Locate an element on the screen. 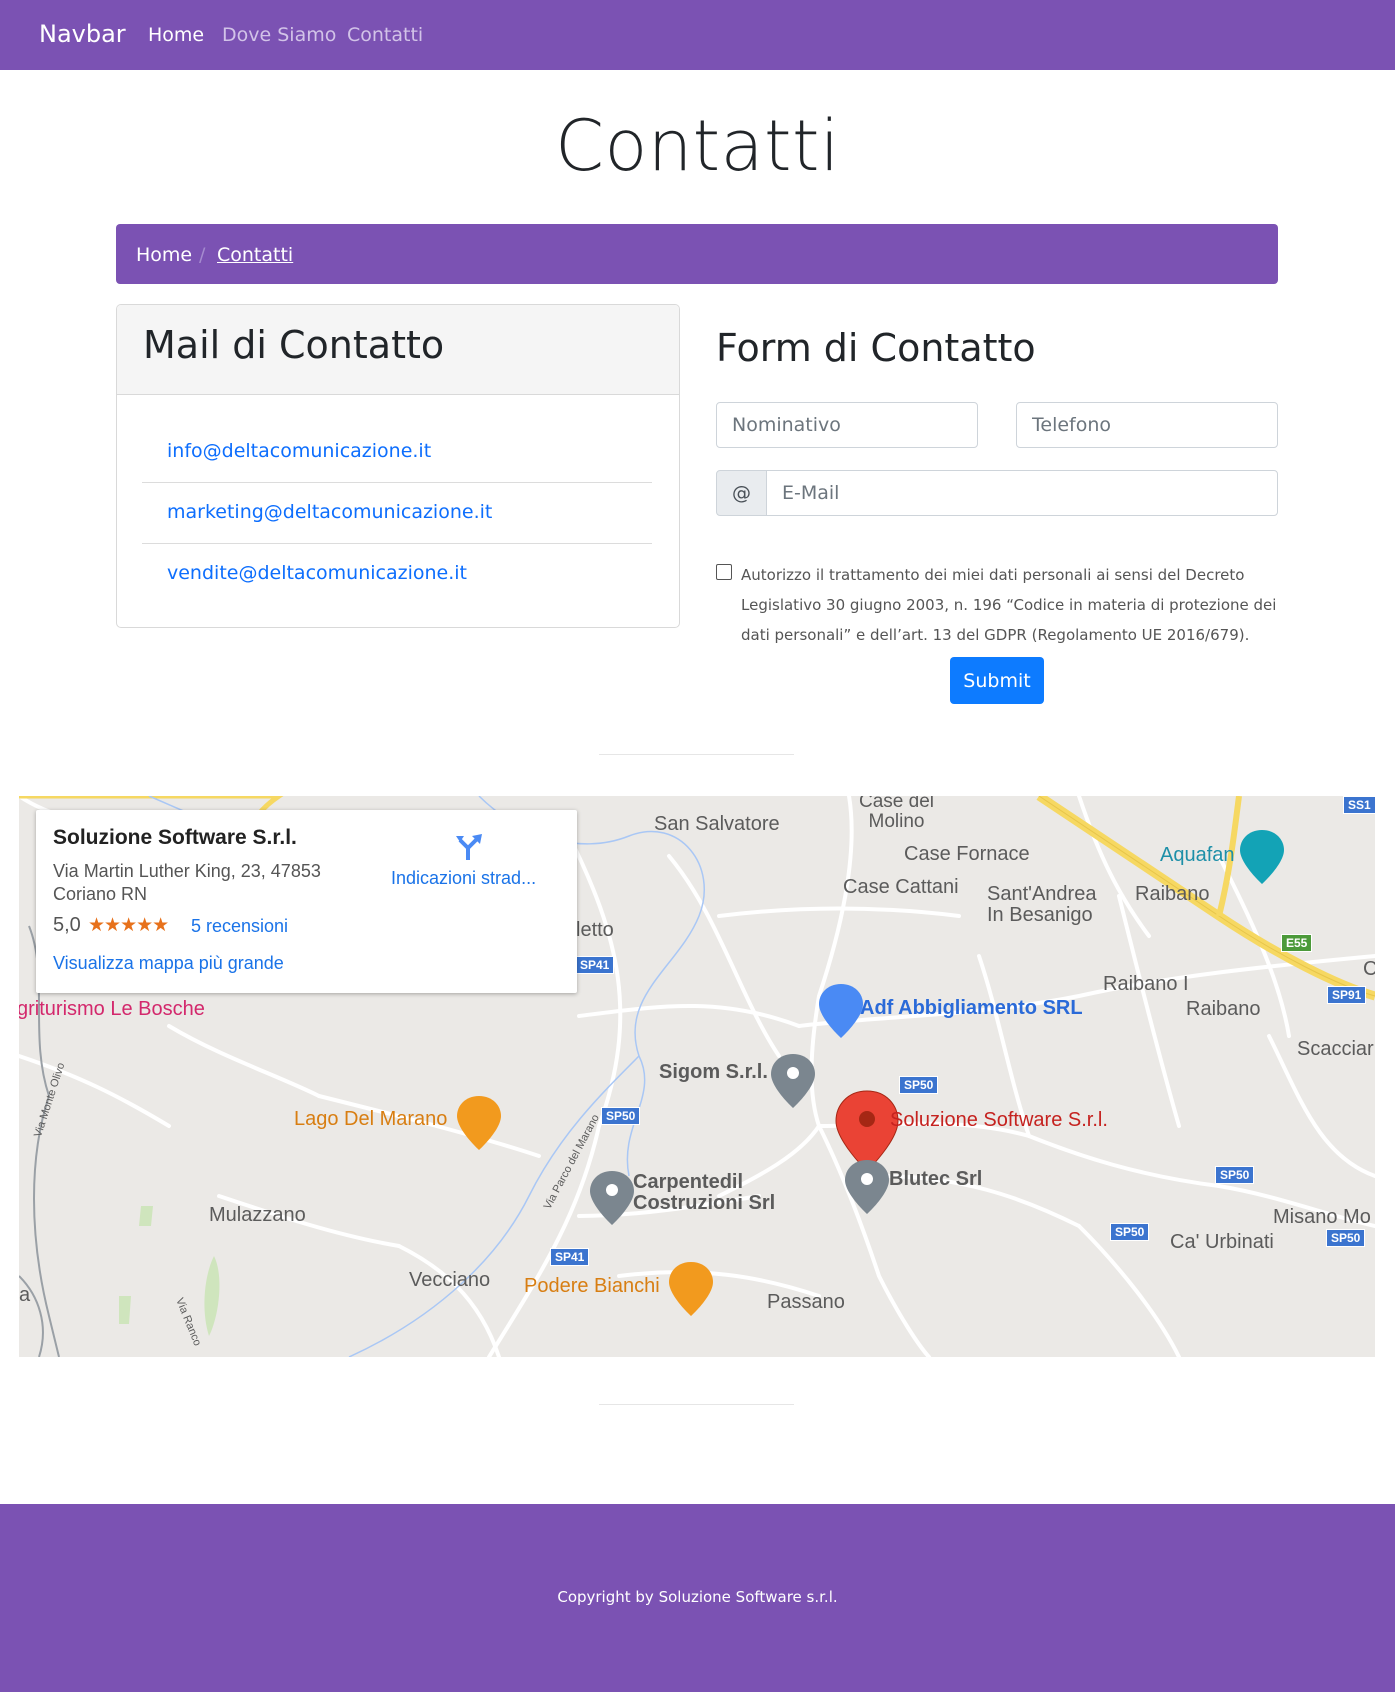 Image resolution: width=1395 pixels, height=1692 pixels. map-label: Vecciano is located at coordinates (450, 1280).